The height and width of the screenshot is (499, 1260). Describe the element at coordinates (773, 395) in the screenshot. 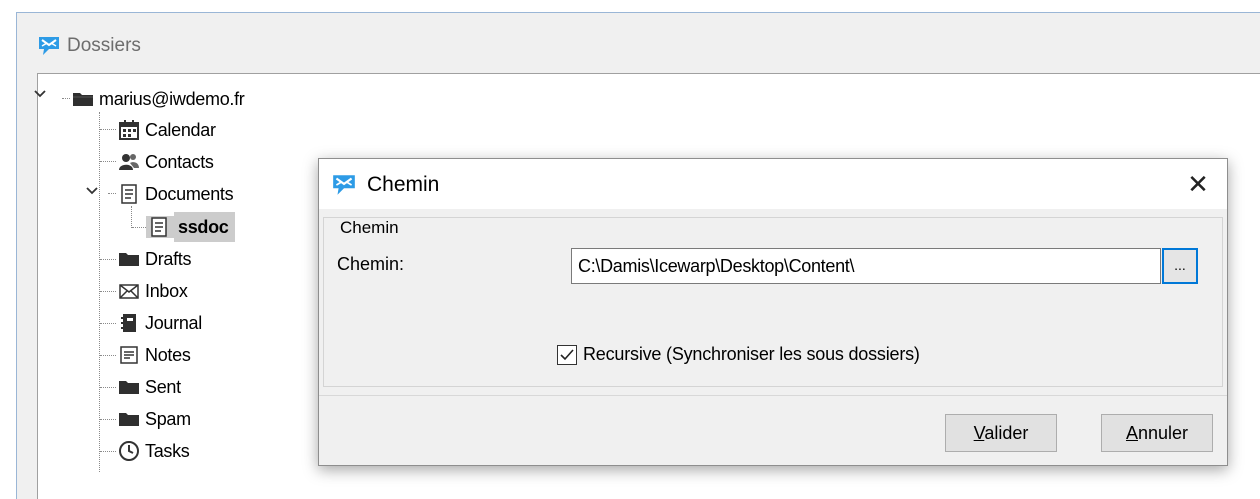

I see `dialog-separator` at that location.